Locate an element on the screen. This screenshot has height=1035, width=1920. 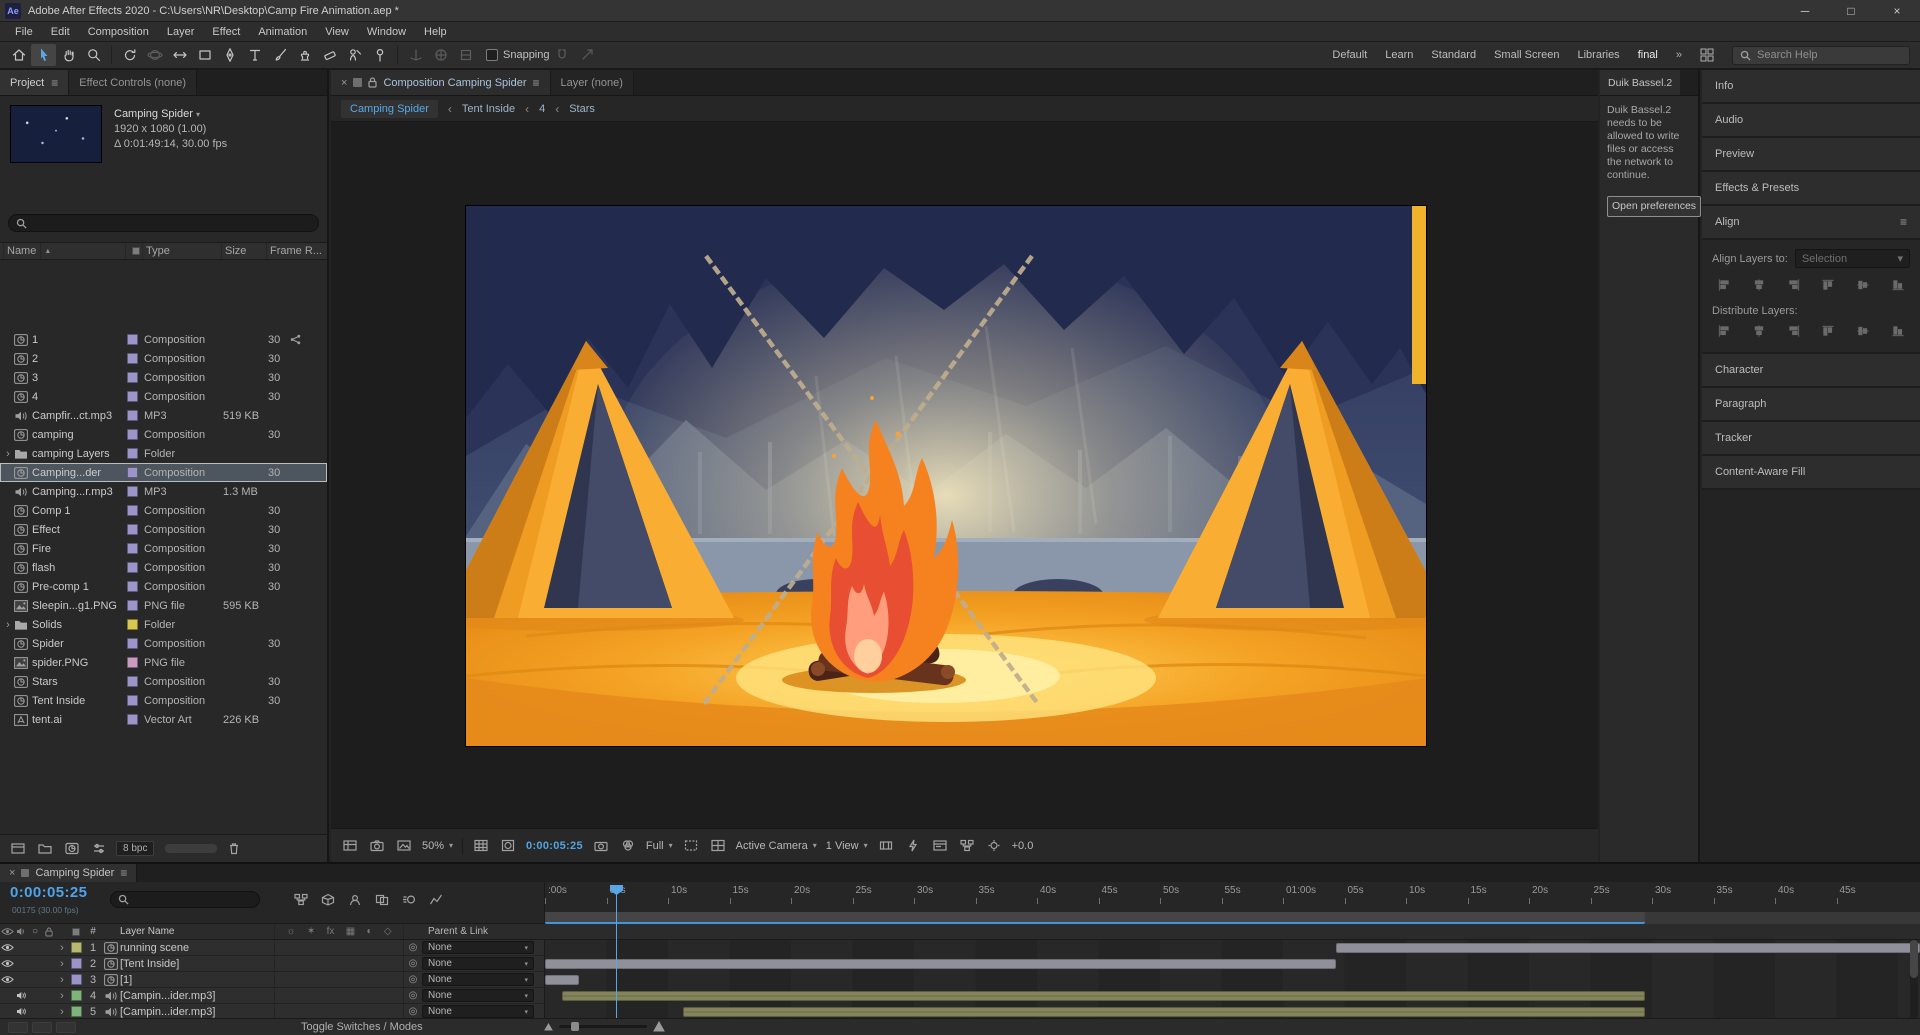
new-folder-button is located at coordinates (45, 848).